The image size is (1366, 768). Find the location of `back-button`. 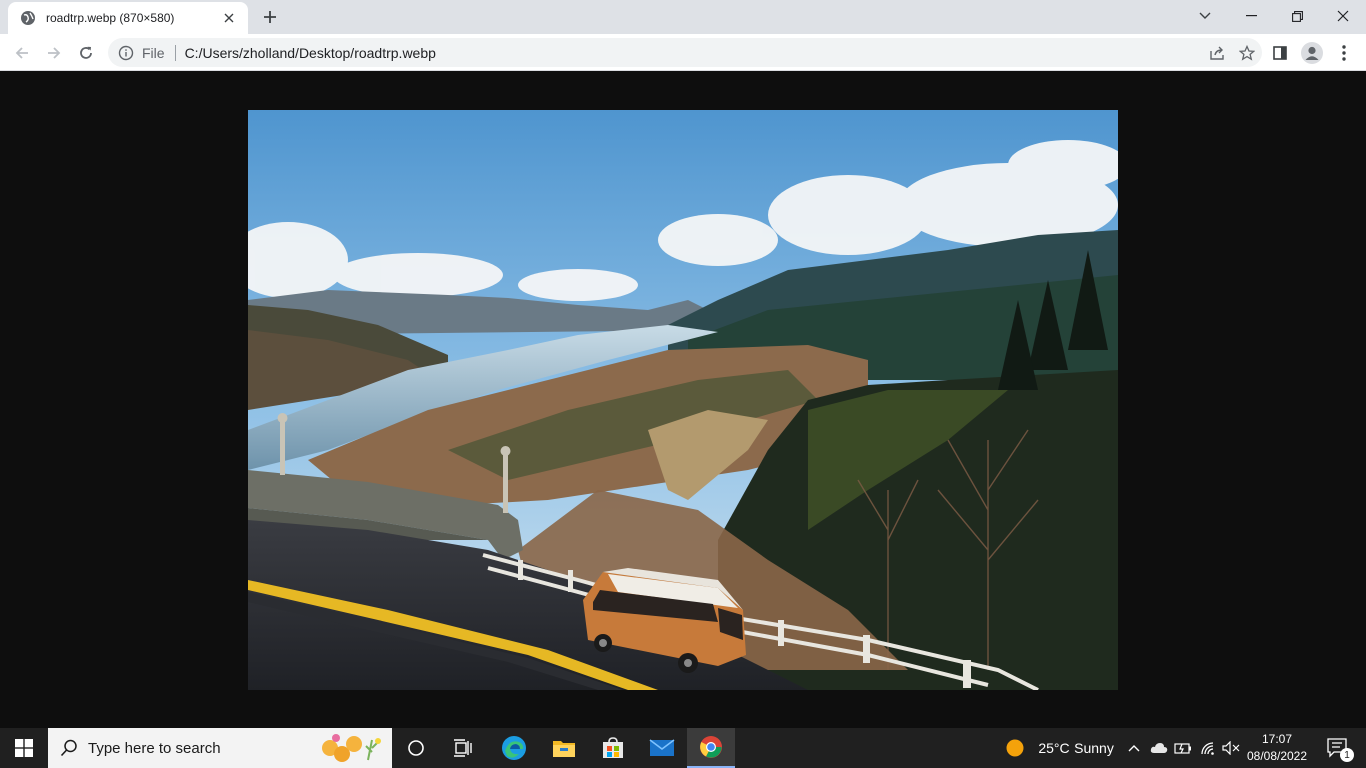

back-button is located at coordinates (22, 53).